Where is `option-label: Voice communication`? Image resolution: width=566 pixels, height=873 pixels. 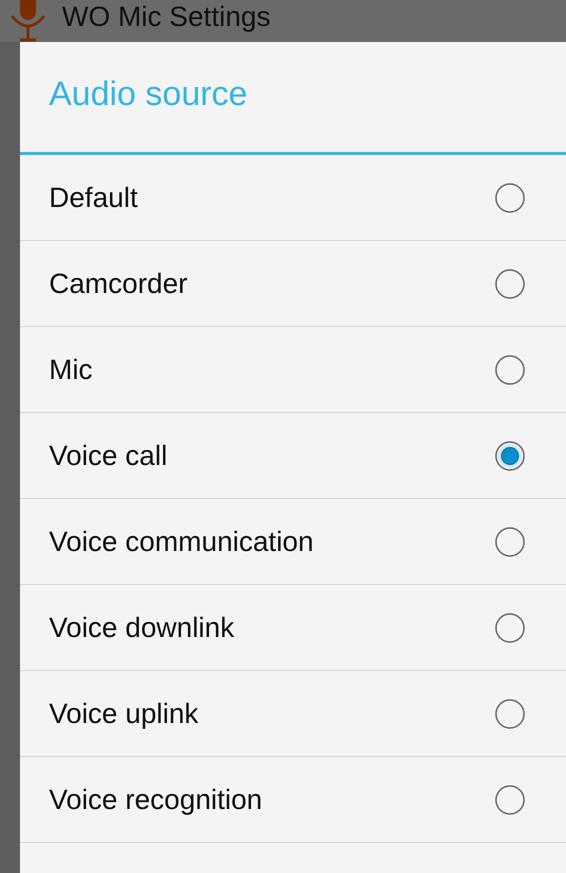 option-label: Voice communication is located at coordinates (182, 542).